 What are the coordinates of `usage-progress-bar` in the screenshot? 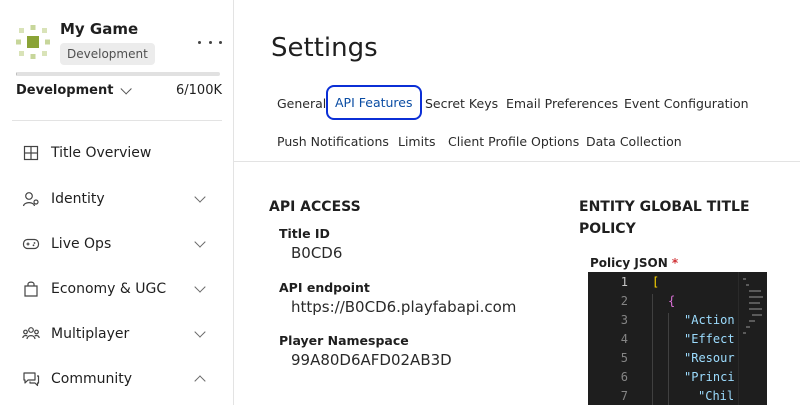 It's located at (118, 74).